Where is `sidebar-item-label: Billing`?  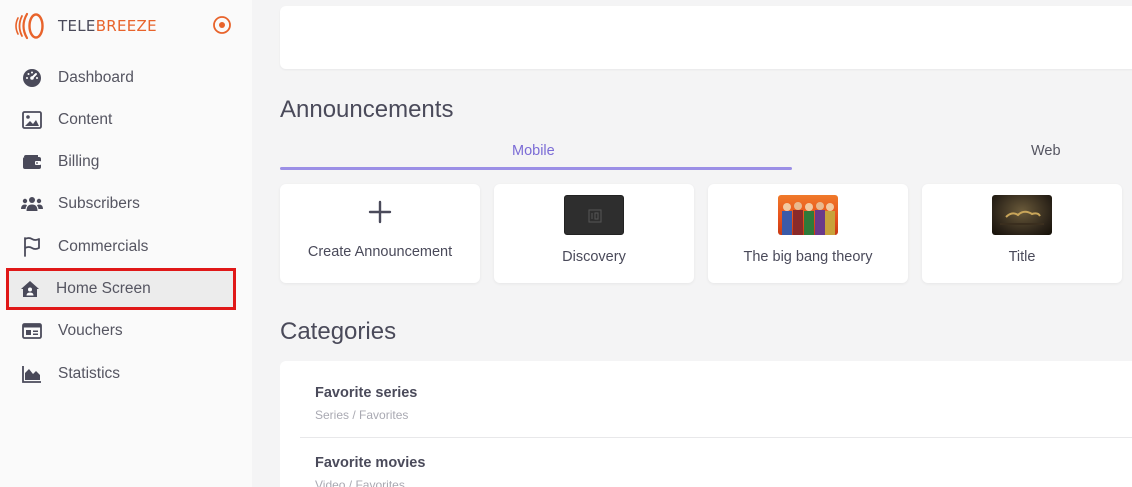
sidebar-item-label: Billing is located at coordinates (79, 161).